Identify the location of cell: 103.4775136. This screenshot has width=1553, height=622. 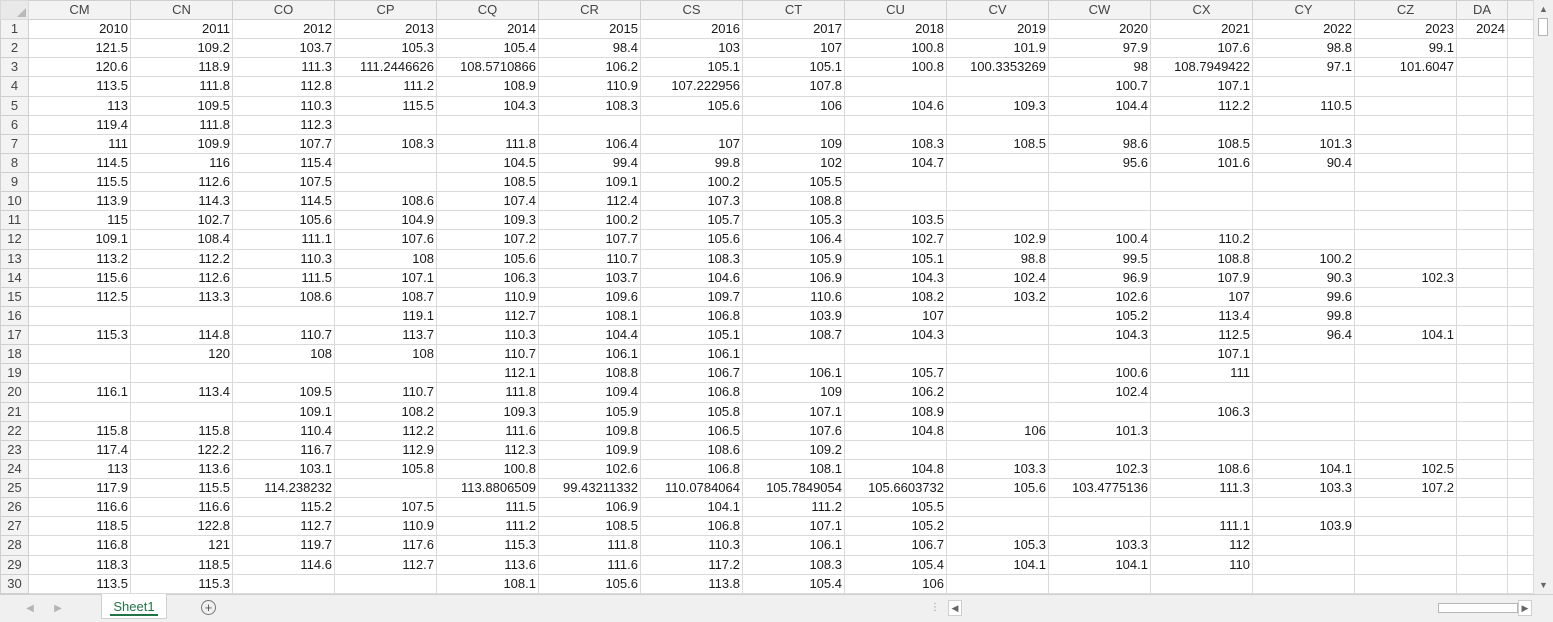
(1099, 488).